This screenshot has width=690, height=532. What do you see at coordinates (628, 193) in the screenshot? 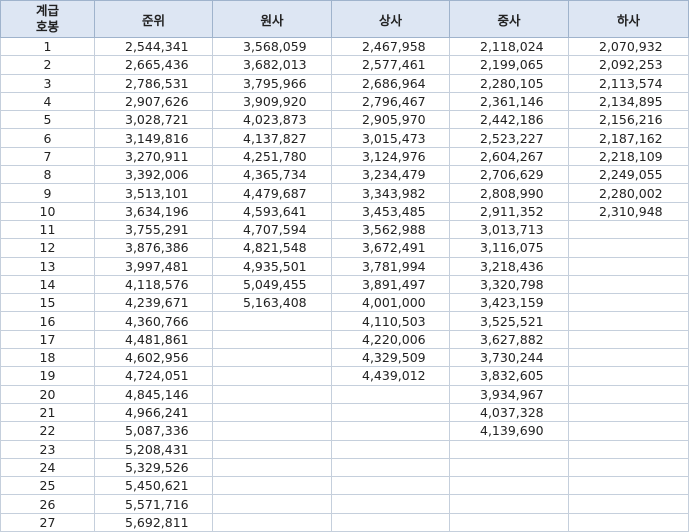
I see `pay-value-cell: 2,280,002` at bounding box center [628, 193].